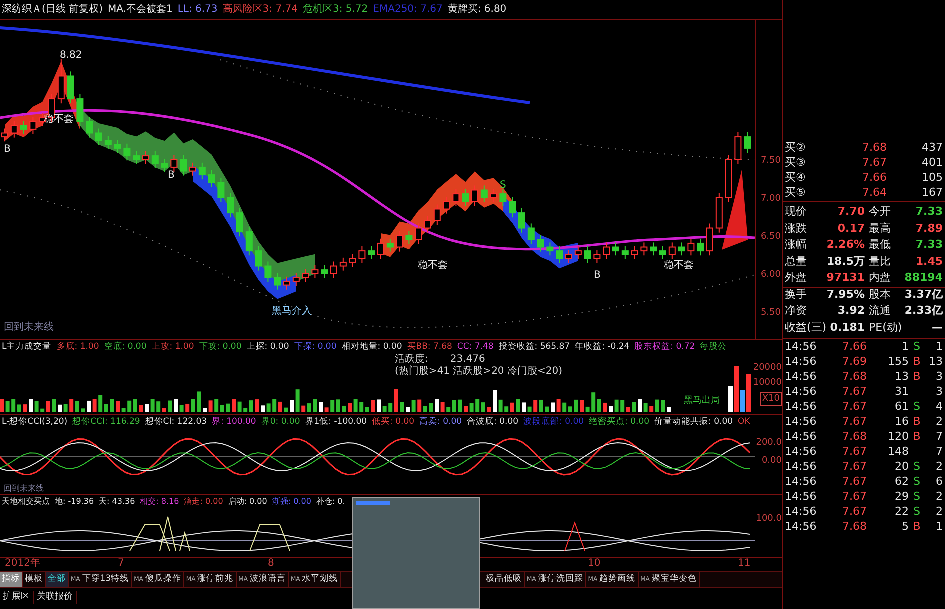  Describe the element at coordinates (939, 451) in the screenshot. I see `tick-count: 7` at that location.